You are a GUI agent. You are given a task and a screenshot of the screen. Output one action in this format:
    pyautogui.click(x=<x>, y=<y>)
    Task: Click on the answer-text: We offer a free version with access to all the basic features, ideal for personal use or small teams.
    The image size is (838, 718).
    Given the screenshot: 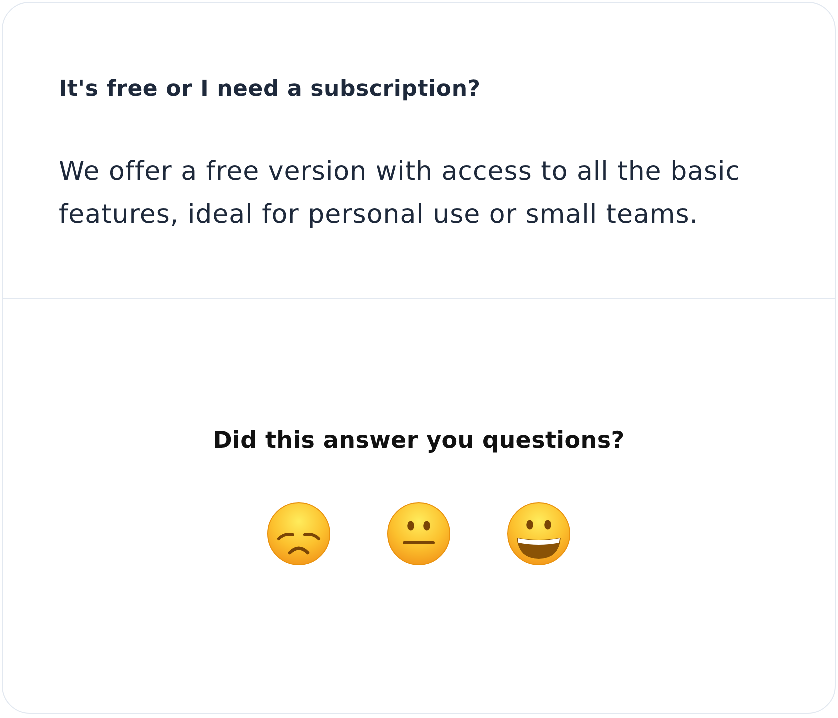 What is the action you would take?
    pyautogui.click(x=400, y=194)
    